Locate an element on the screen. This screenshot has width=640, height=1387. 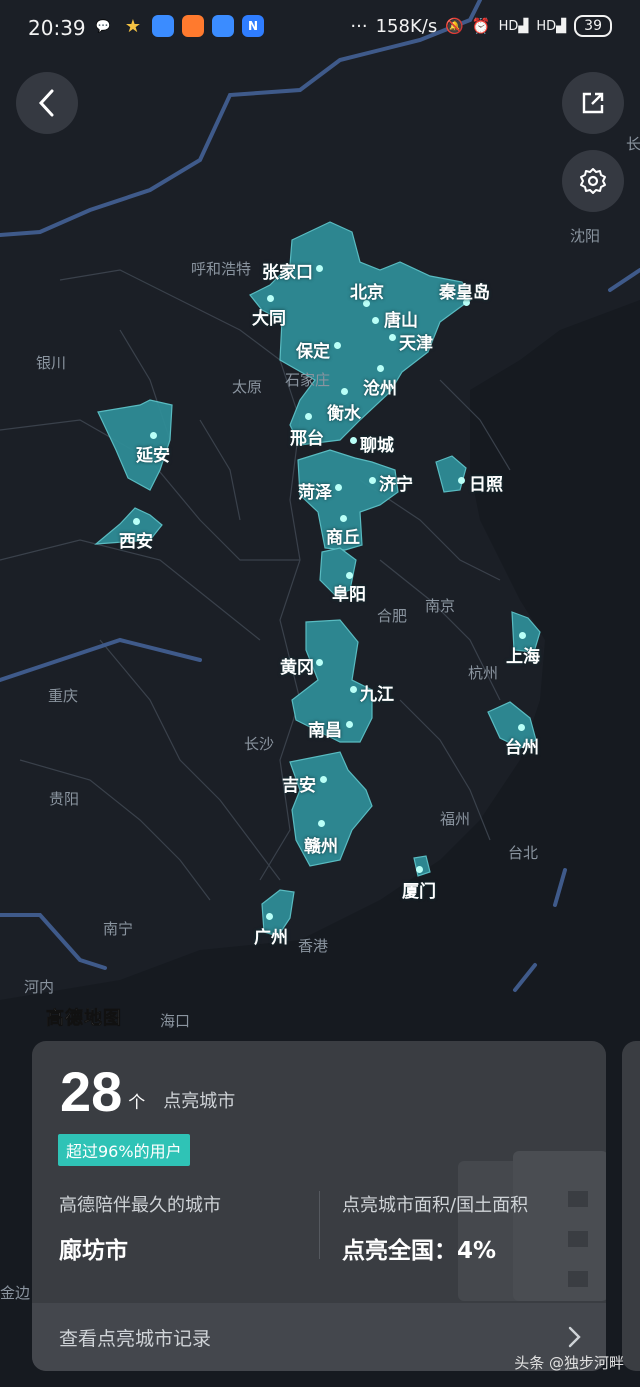
mute-icon: 🔕 is located at coordinates (454, 26).